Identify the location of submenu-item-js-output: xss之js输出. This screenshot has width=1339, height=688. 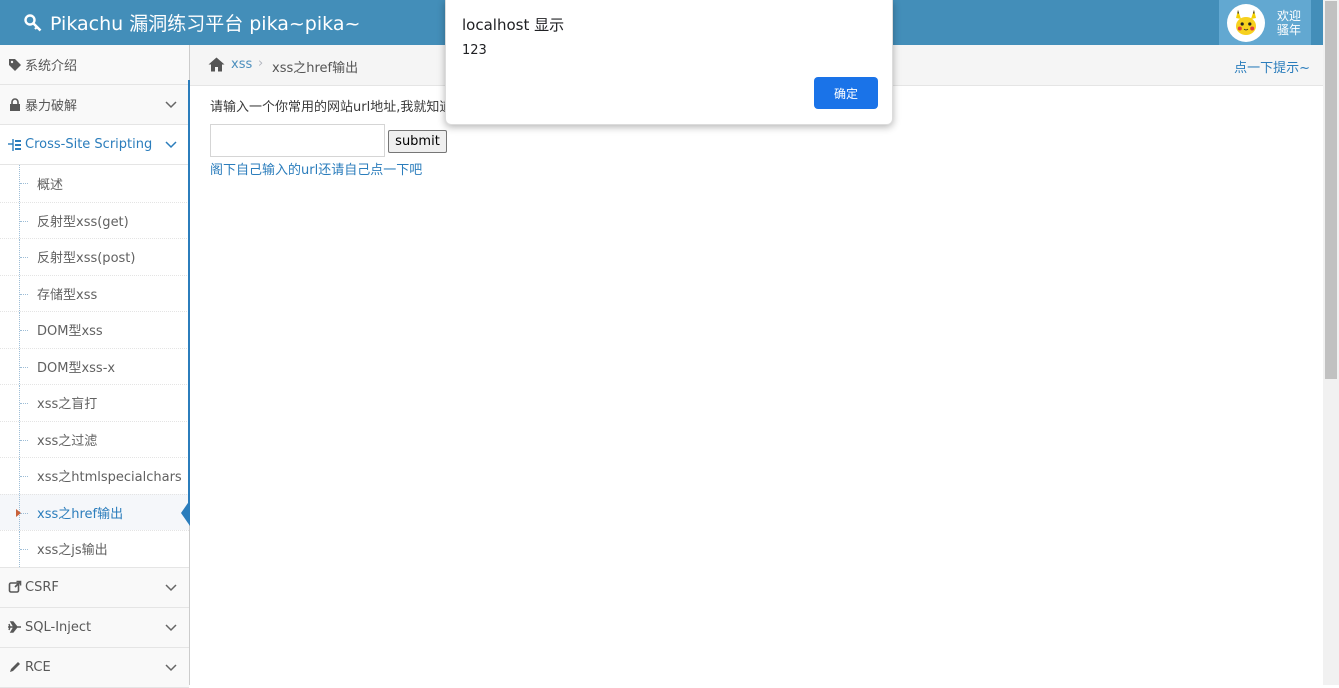
(94, 548).